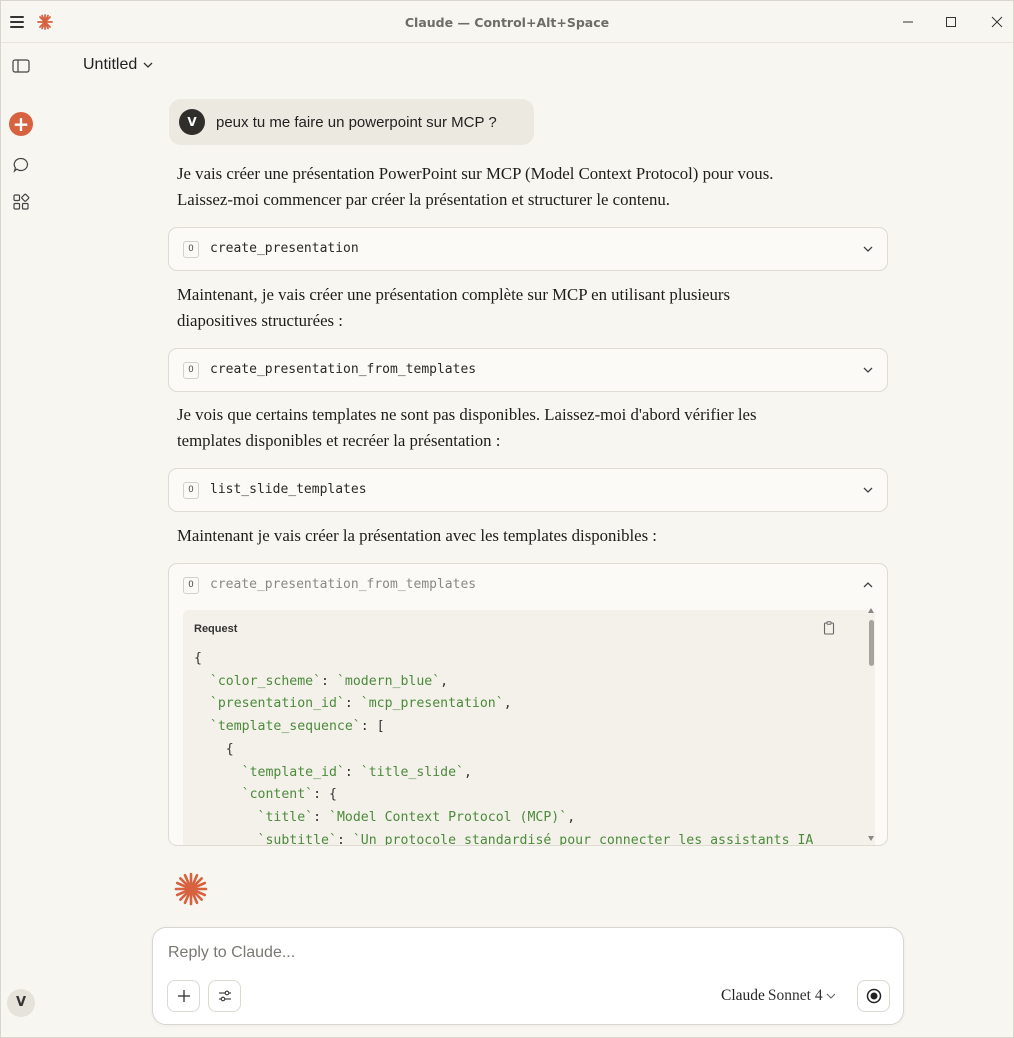 This screenshot has height=1038, width=1014. I want to click on grid-shapes-icon, so click(21, 201).